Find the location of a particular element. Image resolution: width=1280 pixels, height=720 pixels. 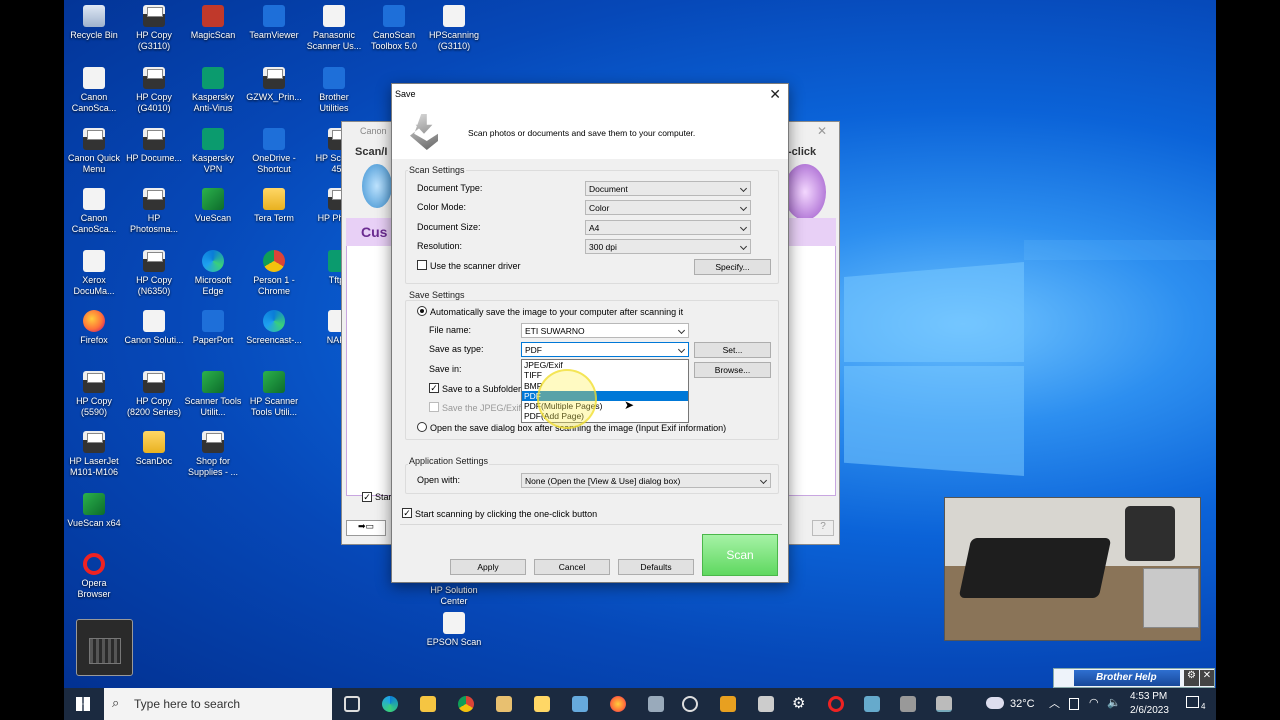

task-view-icon is located at coordinates (352, 704).